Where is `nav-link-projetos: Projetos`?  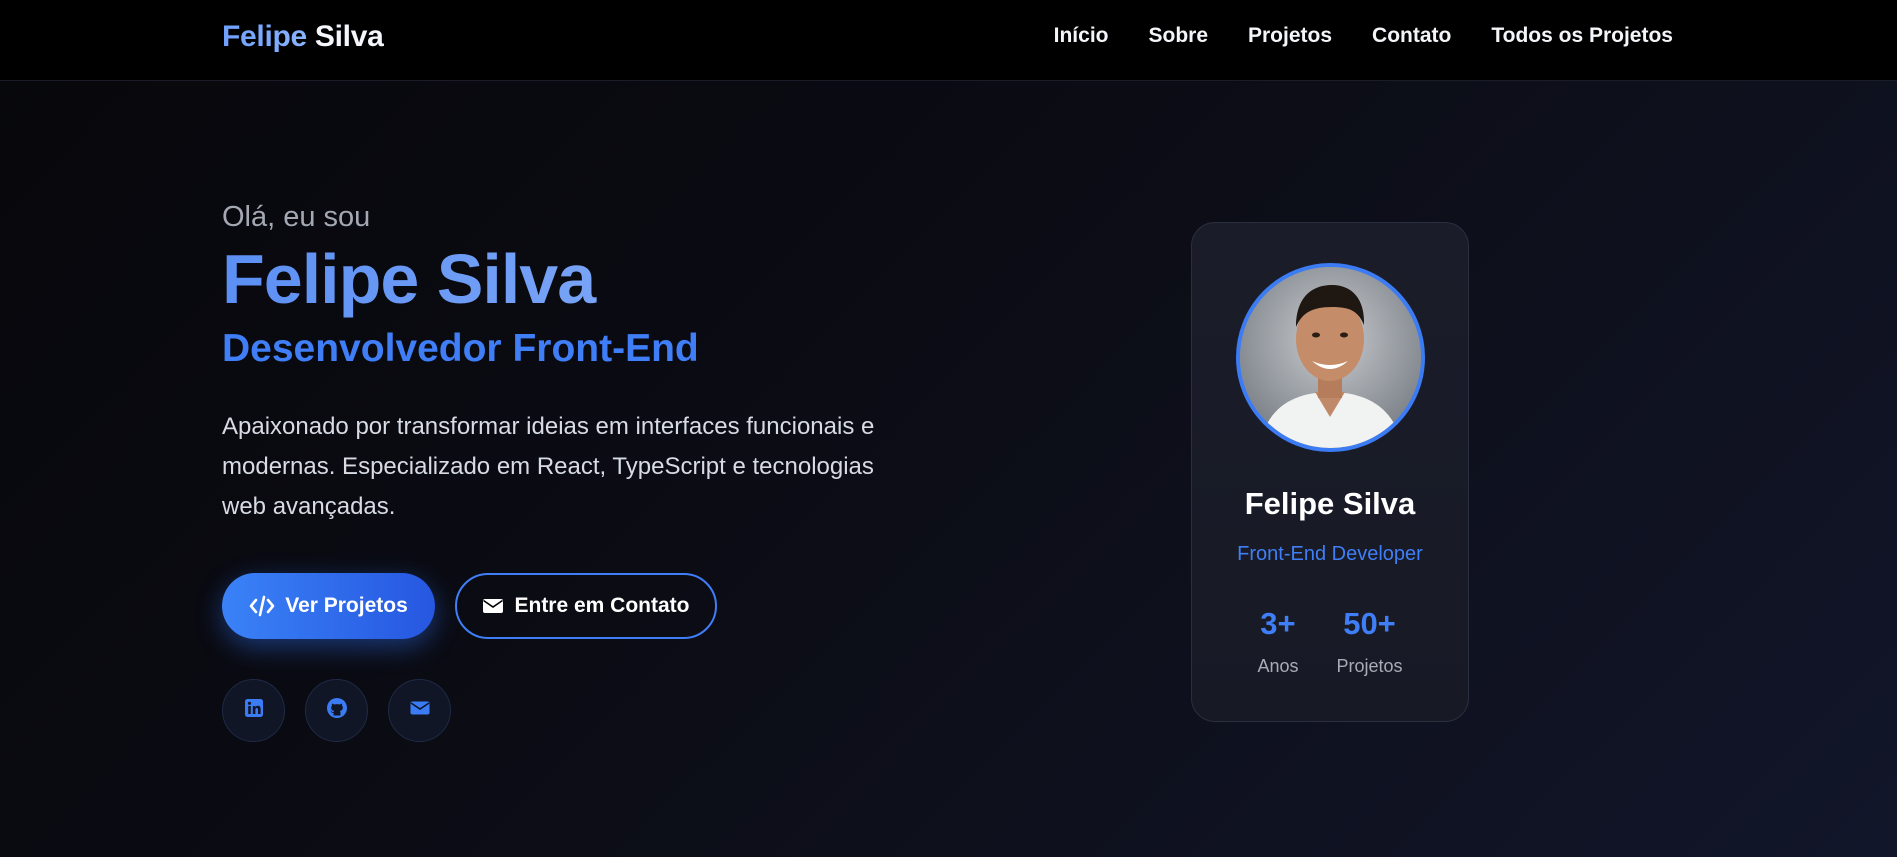 nav-link-projetos: Projetos is located at coordinates (1290, 36).